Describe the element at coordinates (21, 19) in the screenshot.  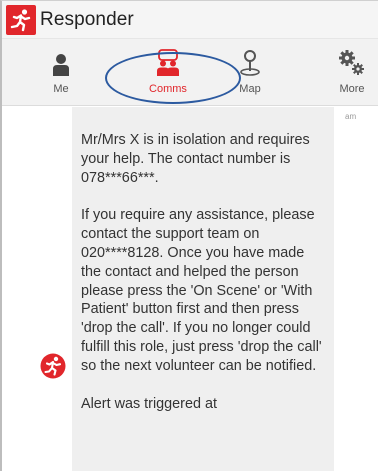
I see `running-person-icon` at that location.